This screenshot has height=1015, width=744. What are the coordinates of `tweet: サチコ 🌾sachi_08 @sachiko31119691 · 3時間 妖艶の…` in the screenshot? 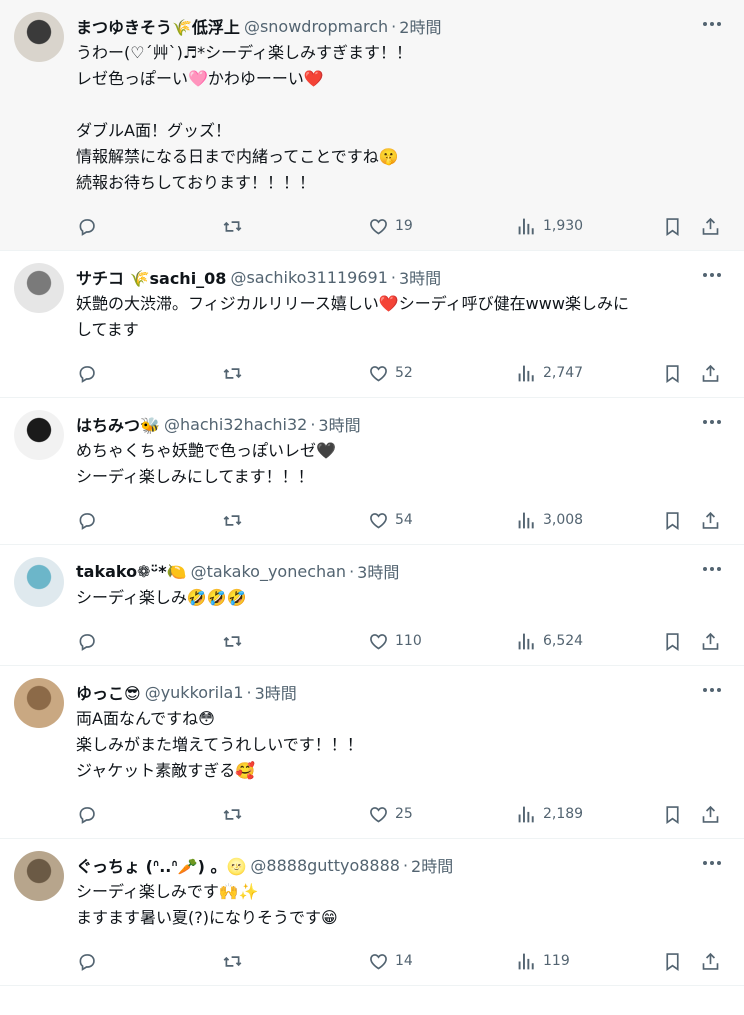 It's located at (372, 324).